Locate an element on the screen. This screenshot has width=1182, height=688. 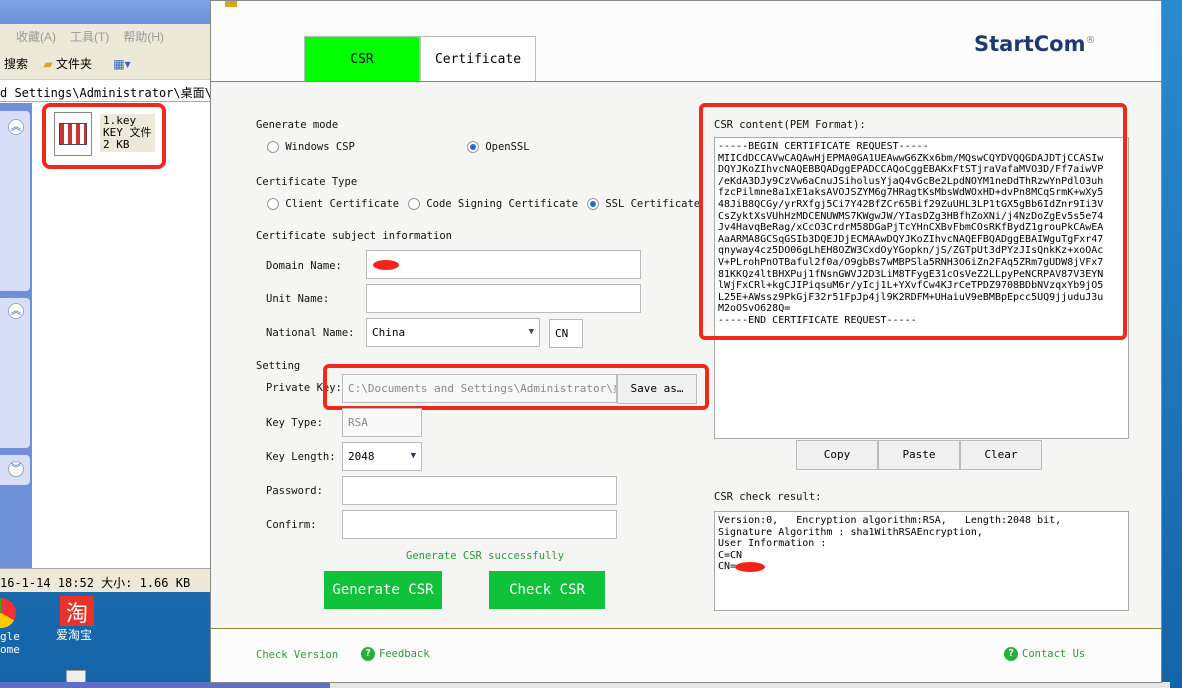
folders-button: 文件夹 is located at coordinates (74, 64).